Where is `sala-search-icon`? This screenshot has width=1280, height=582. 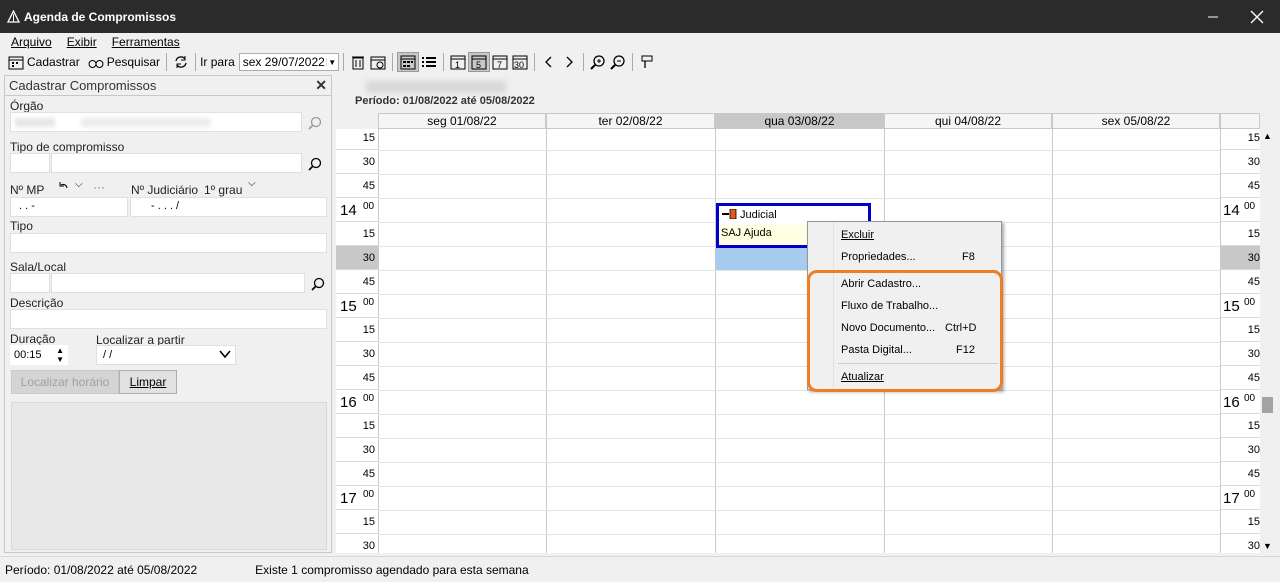
sala-search-icon is located at coordinates (318, 284).